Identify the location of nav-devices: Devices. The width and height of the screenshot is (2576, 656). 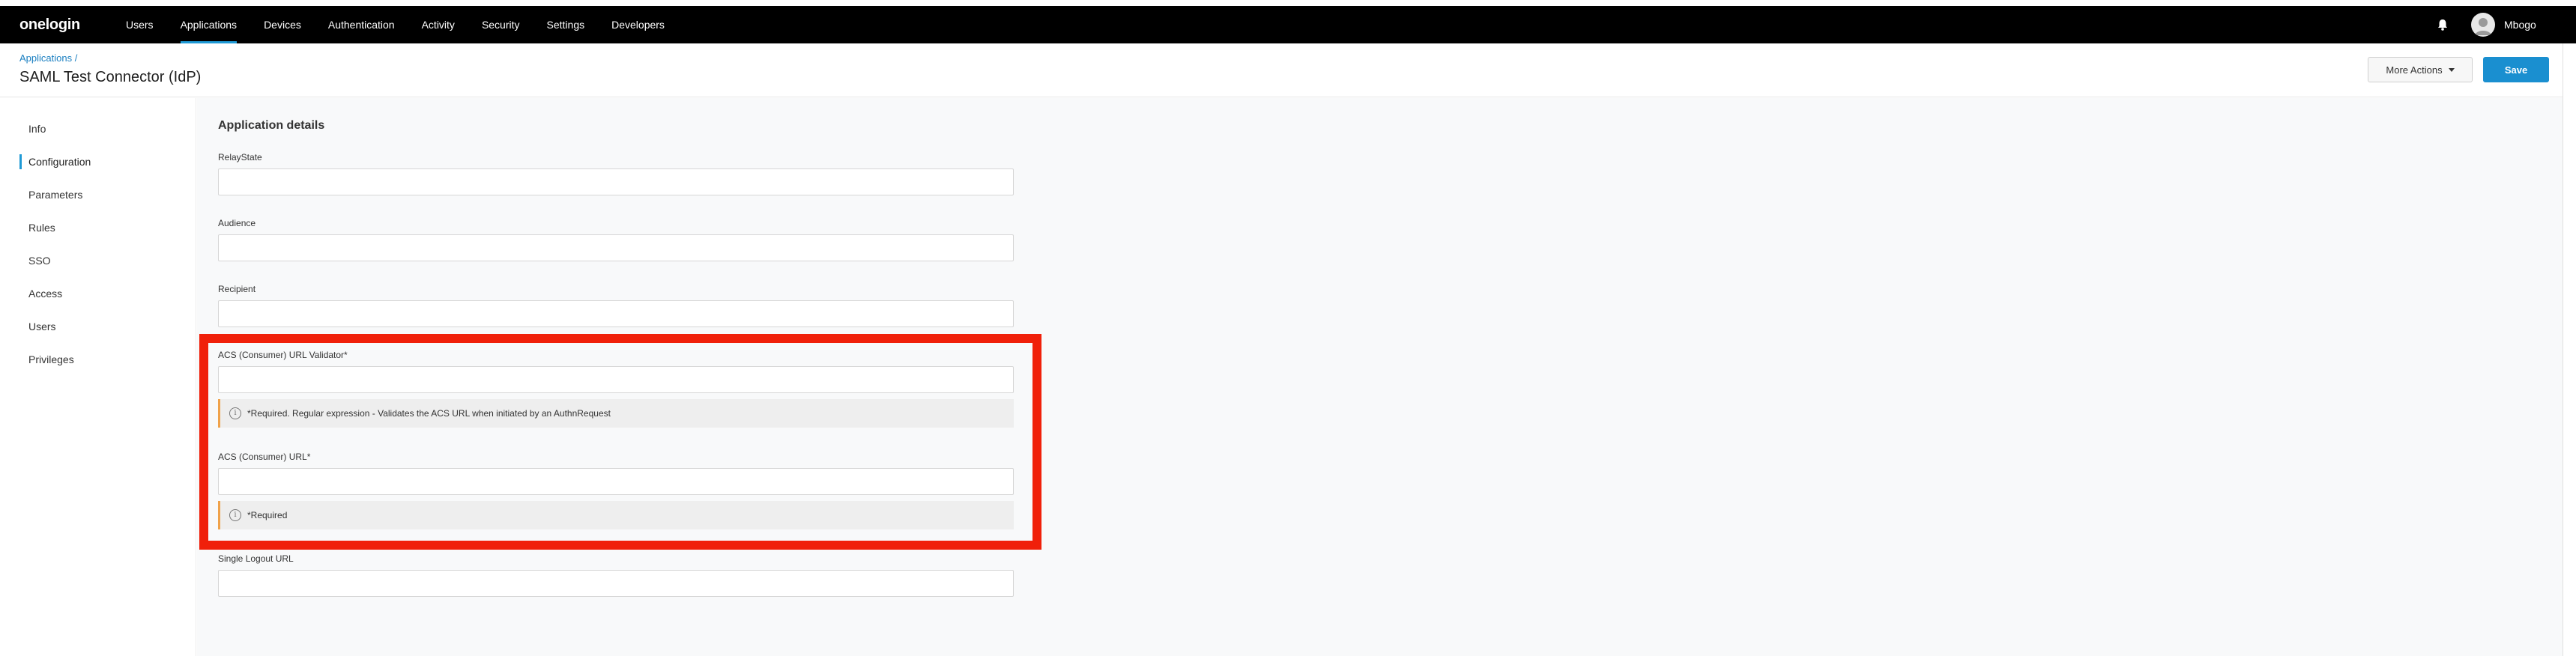
(282, 24).